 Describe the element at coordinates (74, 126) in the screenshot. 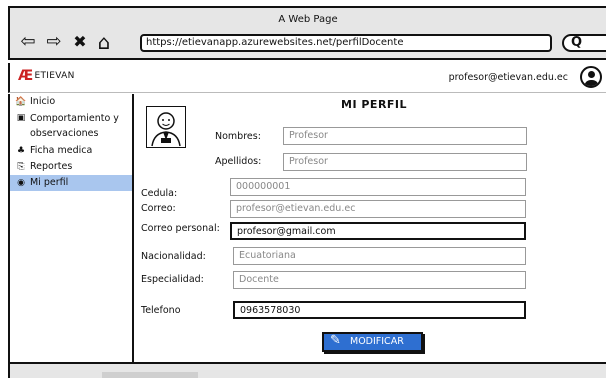

I see `sidebar-item-label: Comportamiento y observaciones` at that location.